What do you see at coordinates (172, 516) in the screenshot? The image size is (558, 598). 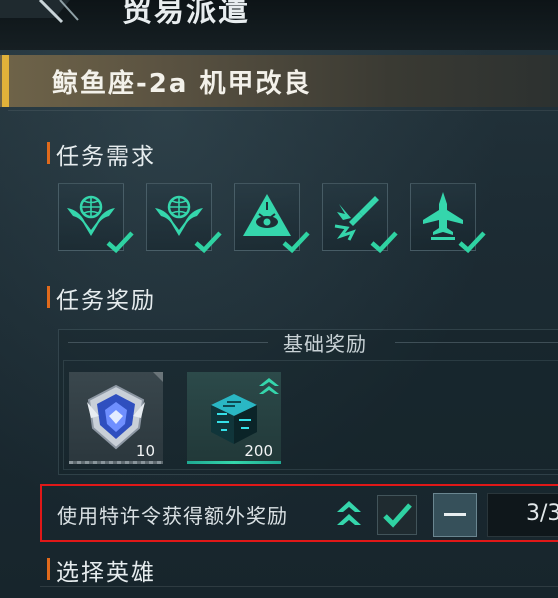 I see `extra-reward-label: 使用特许令获得额外奖励` at bounding box center [172, 516].